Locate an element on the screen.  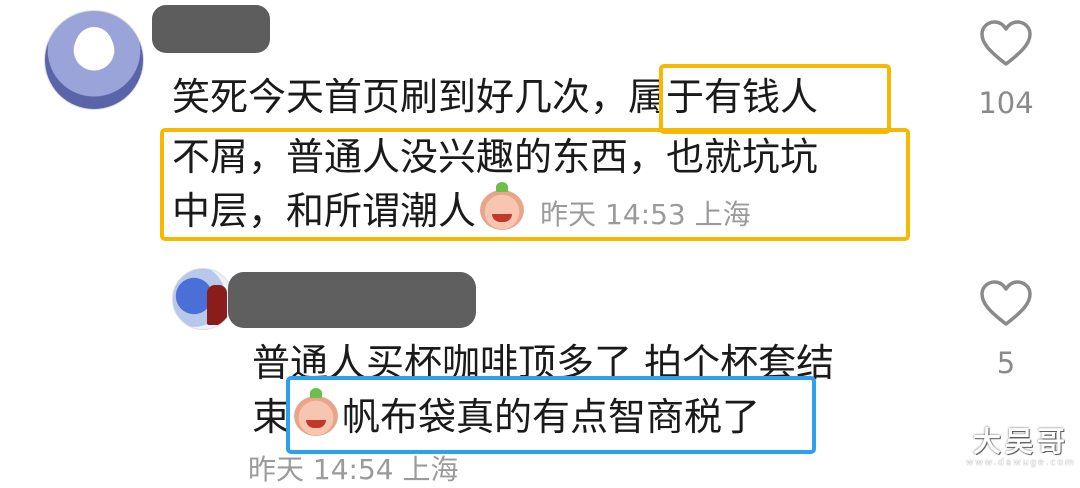
reply-like-button: 5 is located at coordinates (1006, 330).